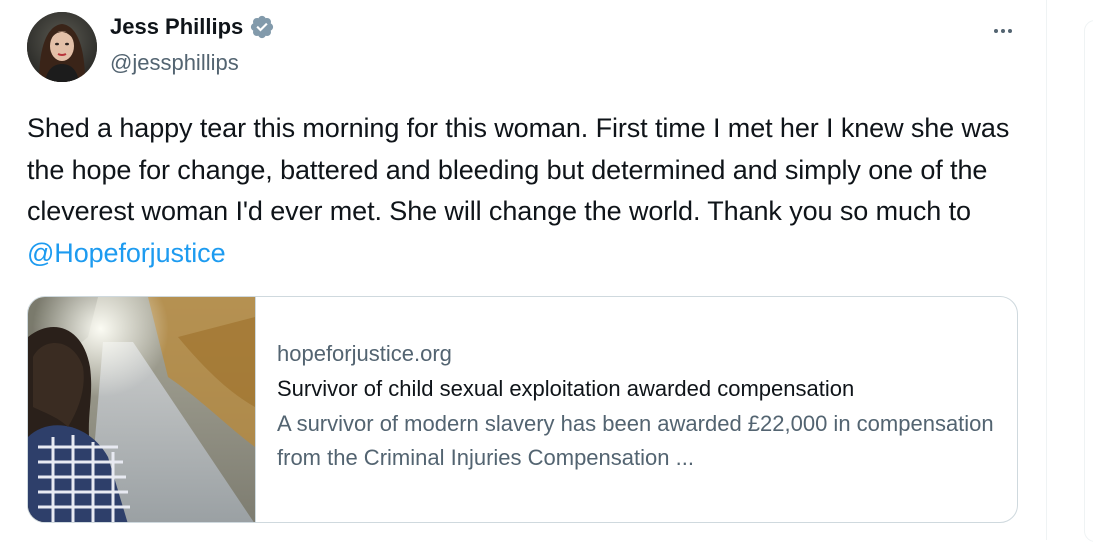 The height and width of the screenshot is (542, 1093). I want to click on author-handle: @jessphillips, so click(174, 63).